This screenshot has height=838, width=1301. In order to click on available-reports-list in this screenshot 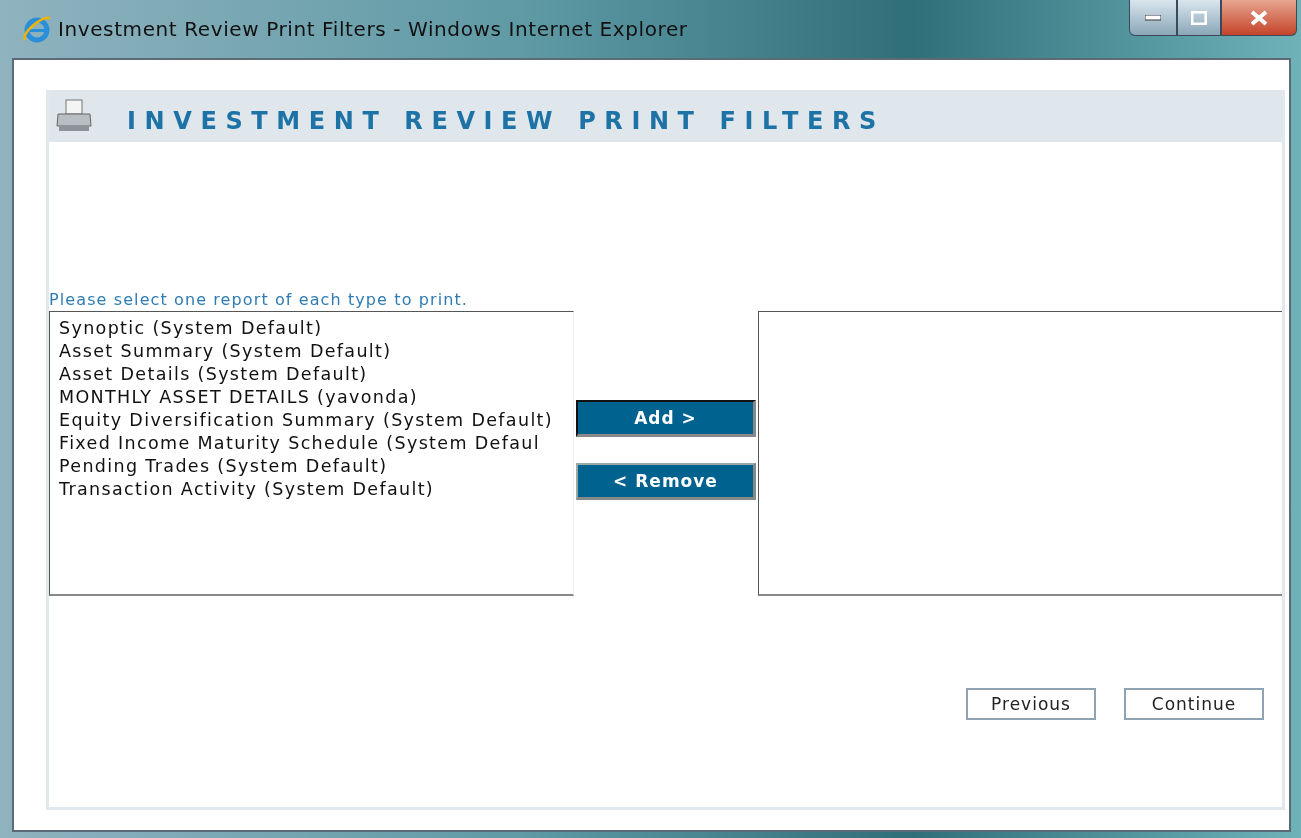, I will do `click(311, 453)`.